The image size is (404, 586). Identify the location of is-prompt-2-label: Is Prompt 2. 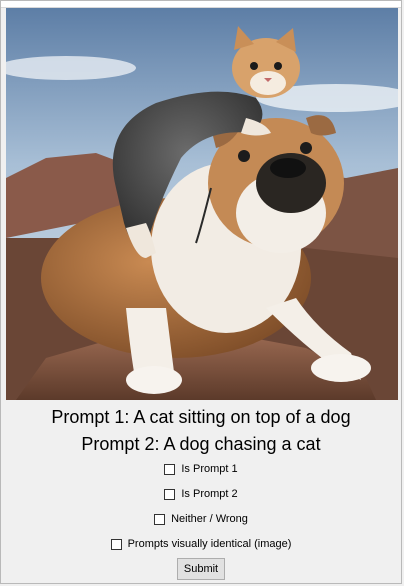
(209, 494).